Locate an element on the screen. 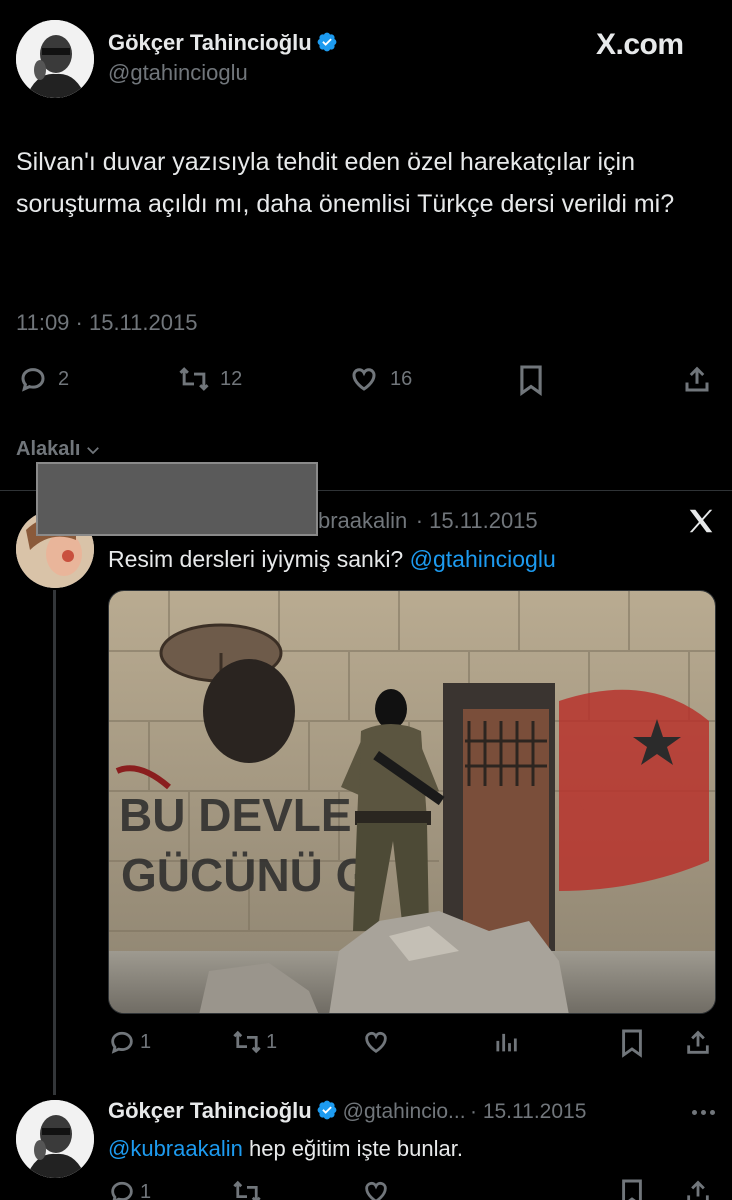  x-brand-logo: X.com is located at coordinates (640, 44).